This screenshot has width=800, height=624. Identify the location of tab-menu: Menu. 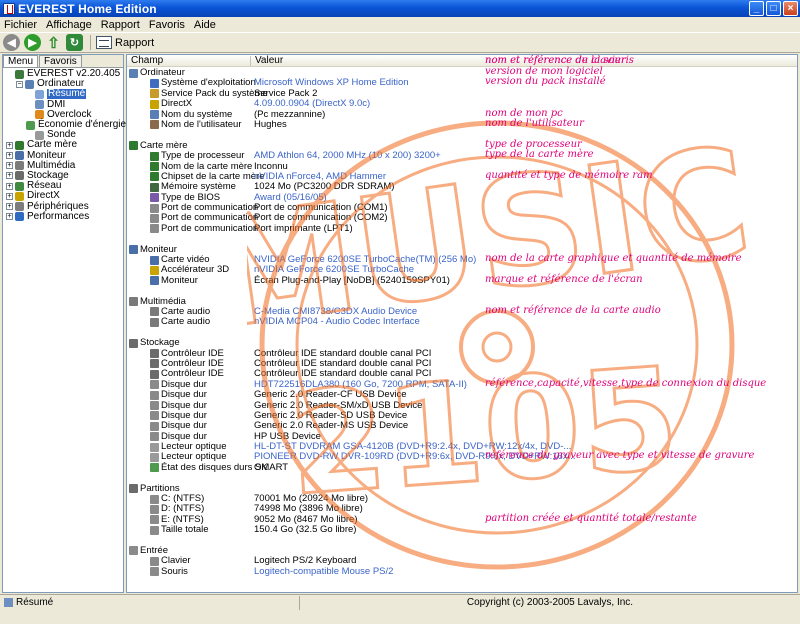
(21, 61).